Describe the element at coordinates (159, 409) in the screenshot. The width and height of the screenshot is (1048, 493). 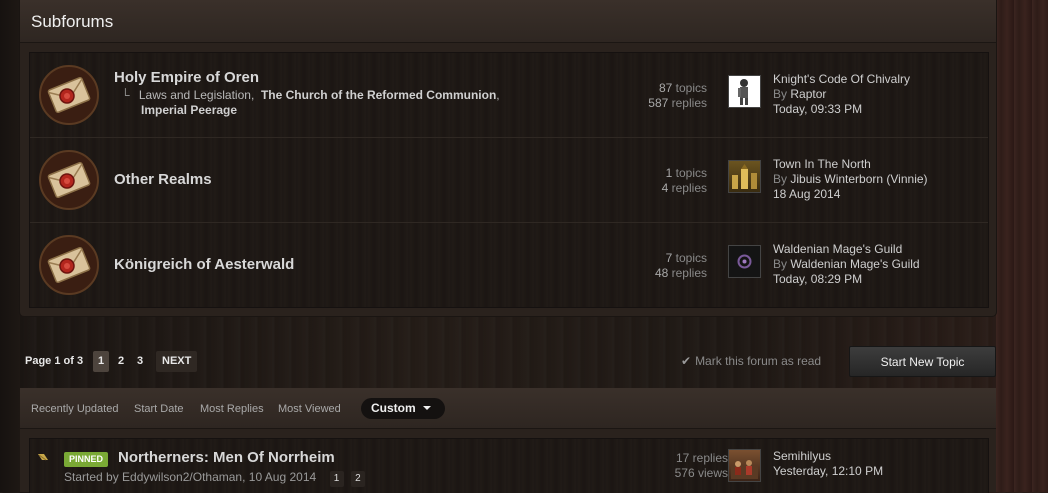
I see `sort-start-date: Start Date` at that location.